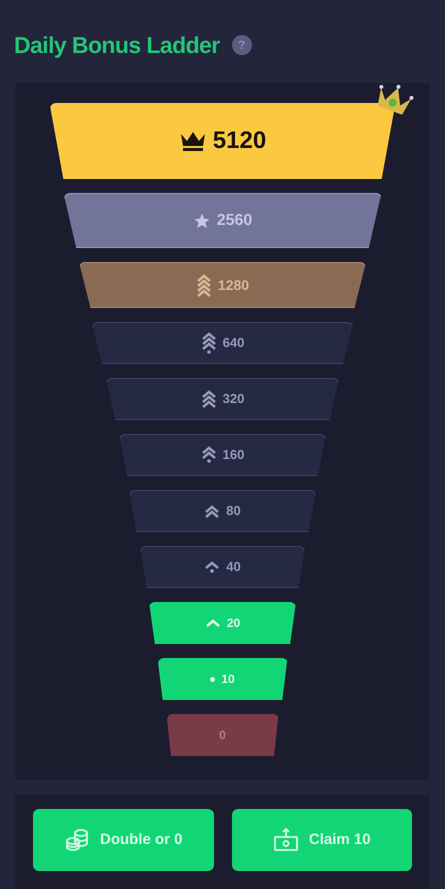  I want to click on coins-icon, so click(77, 840).